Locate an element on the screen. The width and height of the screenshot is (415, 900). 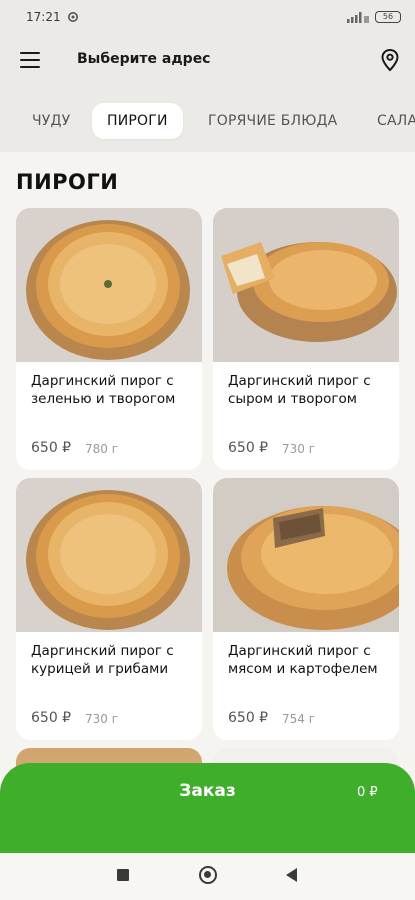
location-pin-icon is located at coordinates (390, 60).